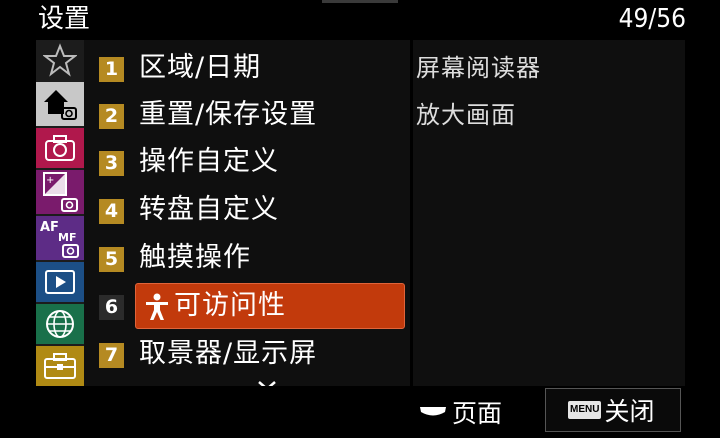  What do you see at coordinates (111, 211) in the screenshot?
I see `menu-item-number: 4` at bounding box center [111, 211].